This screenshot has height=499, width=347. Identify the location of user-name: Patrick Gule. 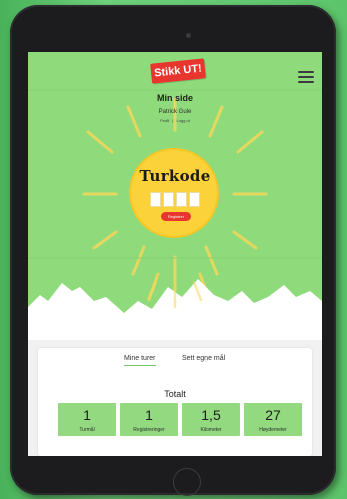
(175, 112).